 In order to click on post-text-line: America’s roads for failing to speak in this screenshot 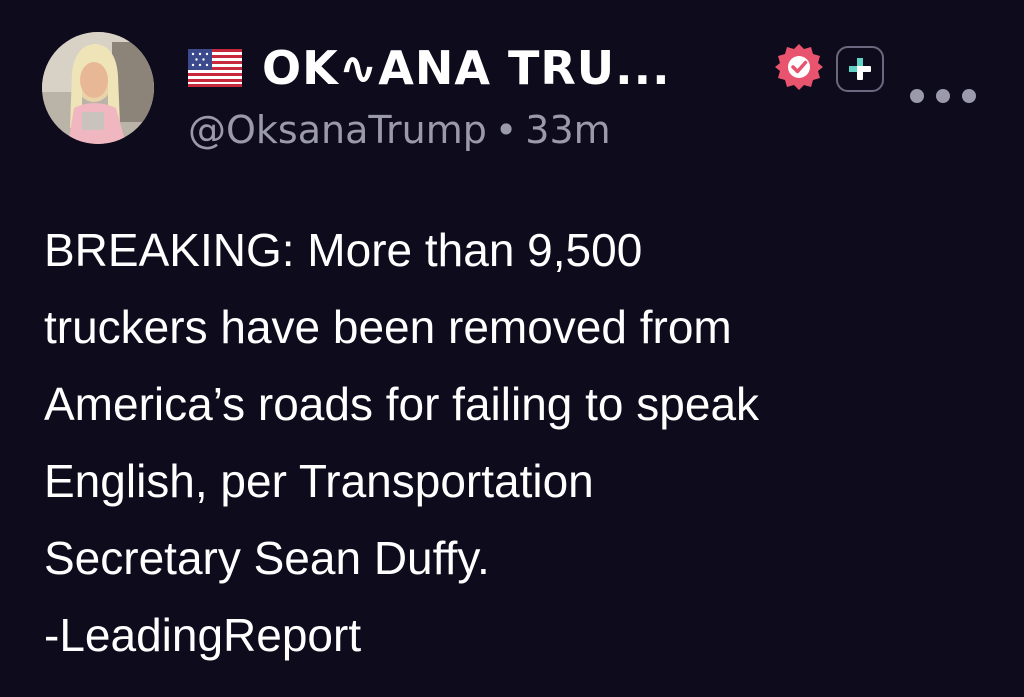, I will do `click(402, 404)`.